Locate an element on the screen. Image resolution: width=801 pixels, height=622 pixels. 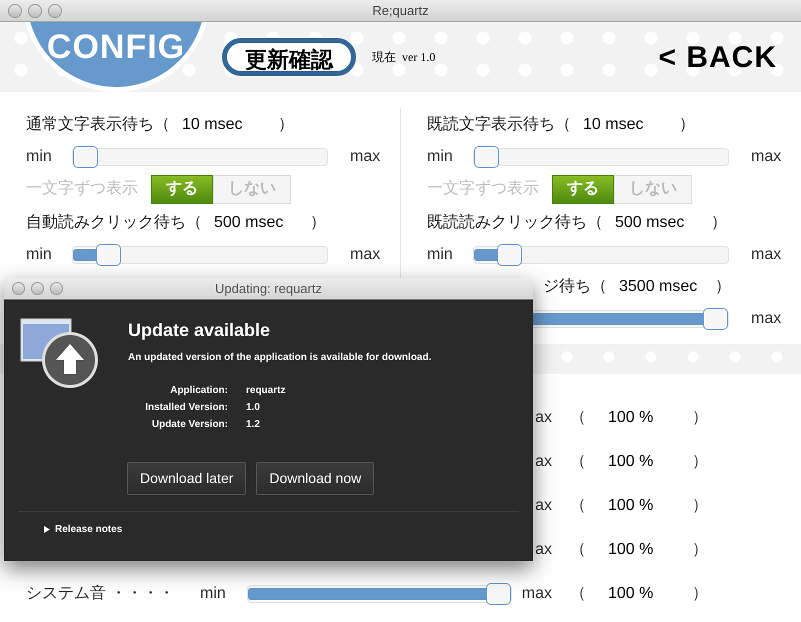
info-label: Update Version: is located at coordinates (189, 425).